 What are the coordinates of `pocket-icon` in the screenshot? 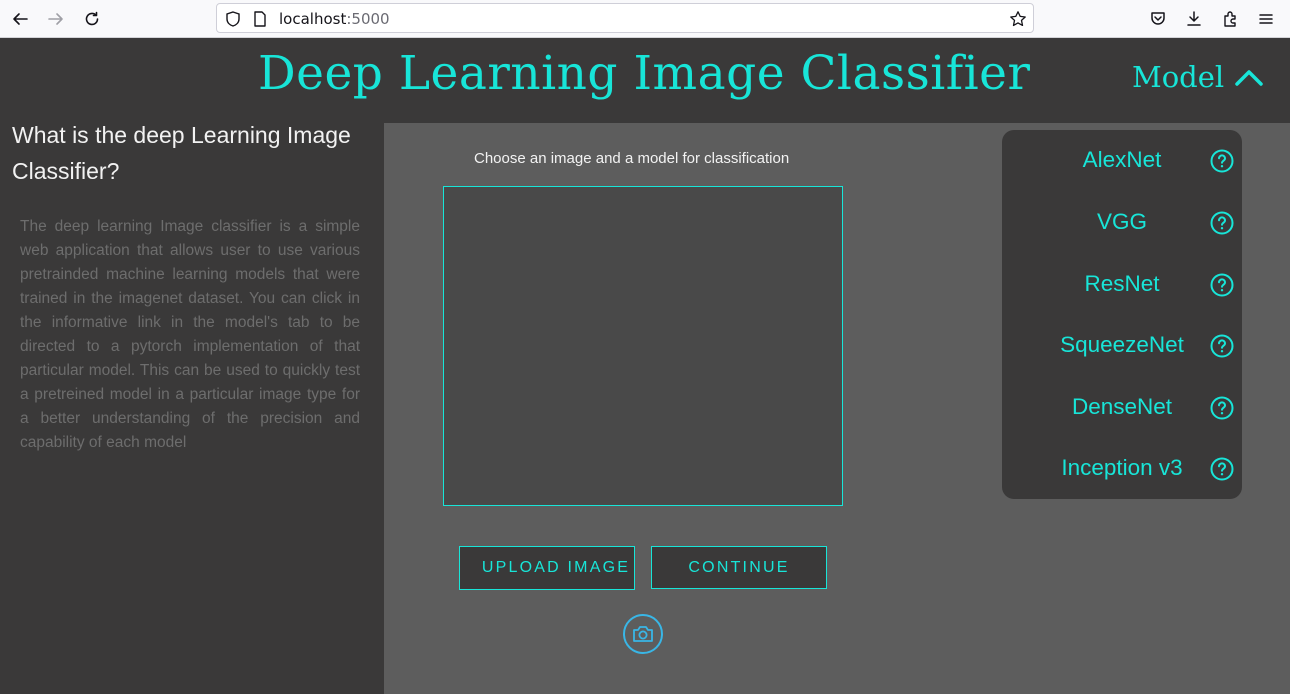 It's located at (1158, 19).